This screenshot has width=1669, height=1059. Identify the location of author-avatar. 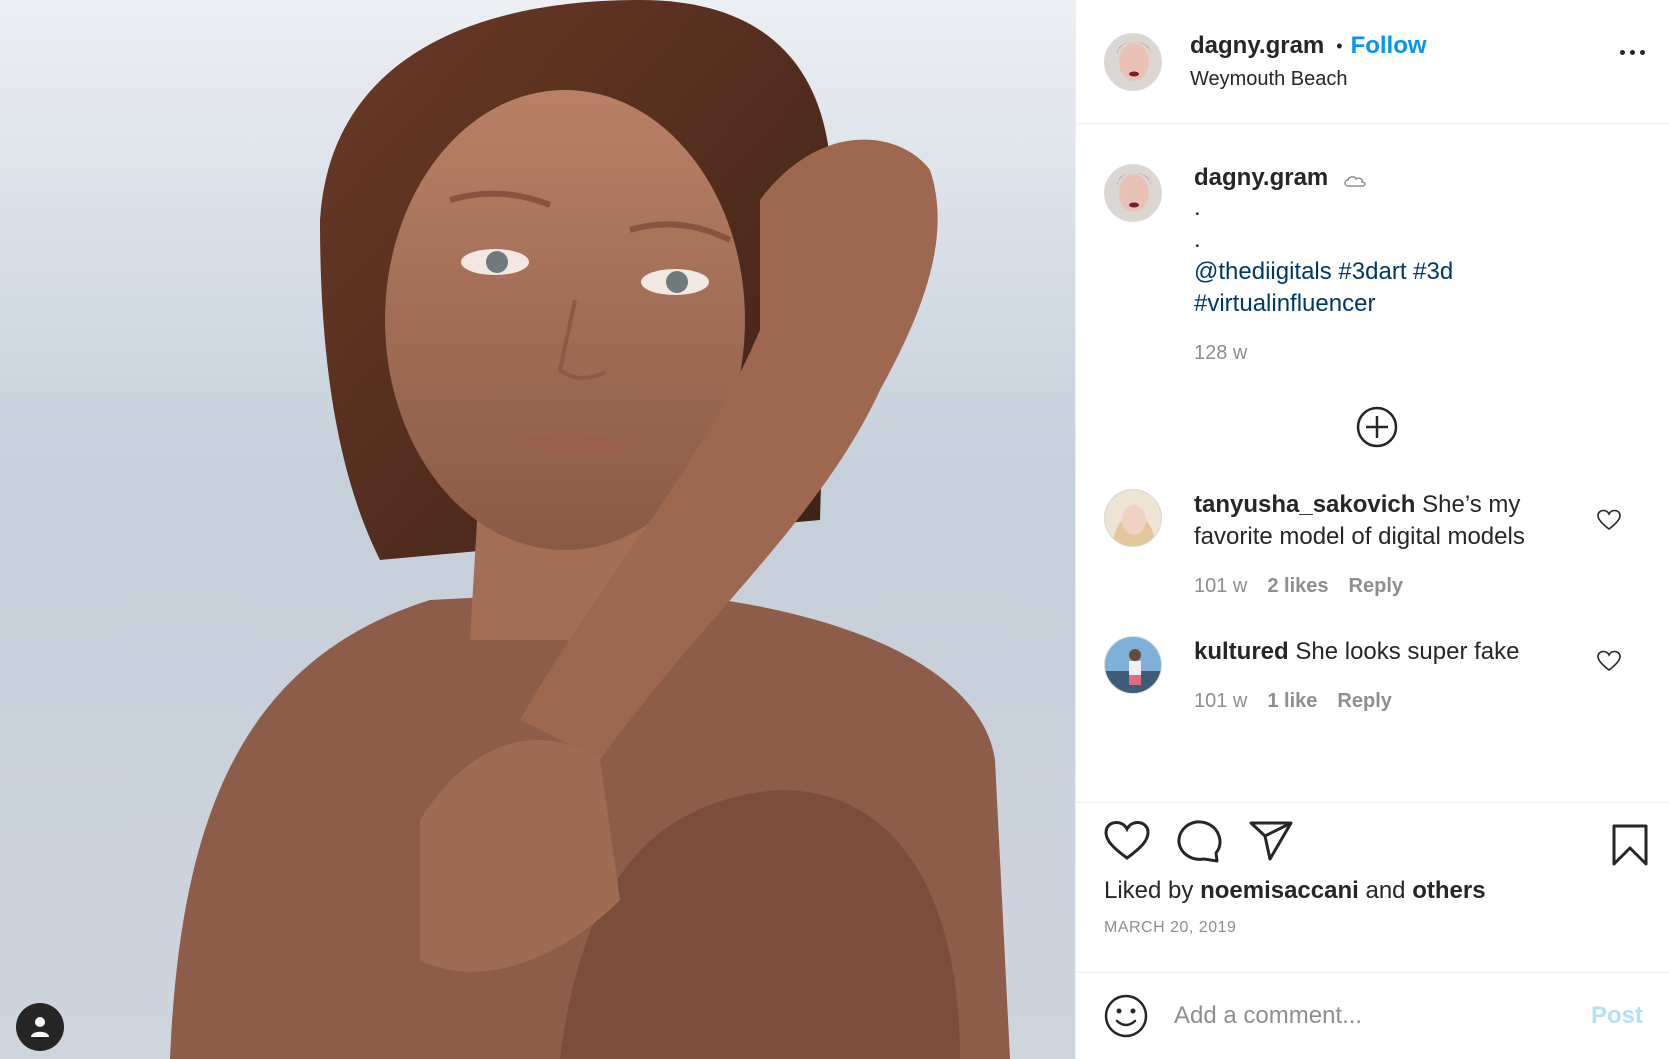
(1133, 61).